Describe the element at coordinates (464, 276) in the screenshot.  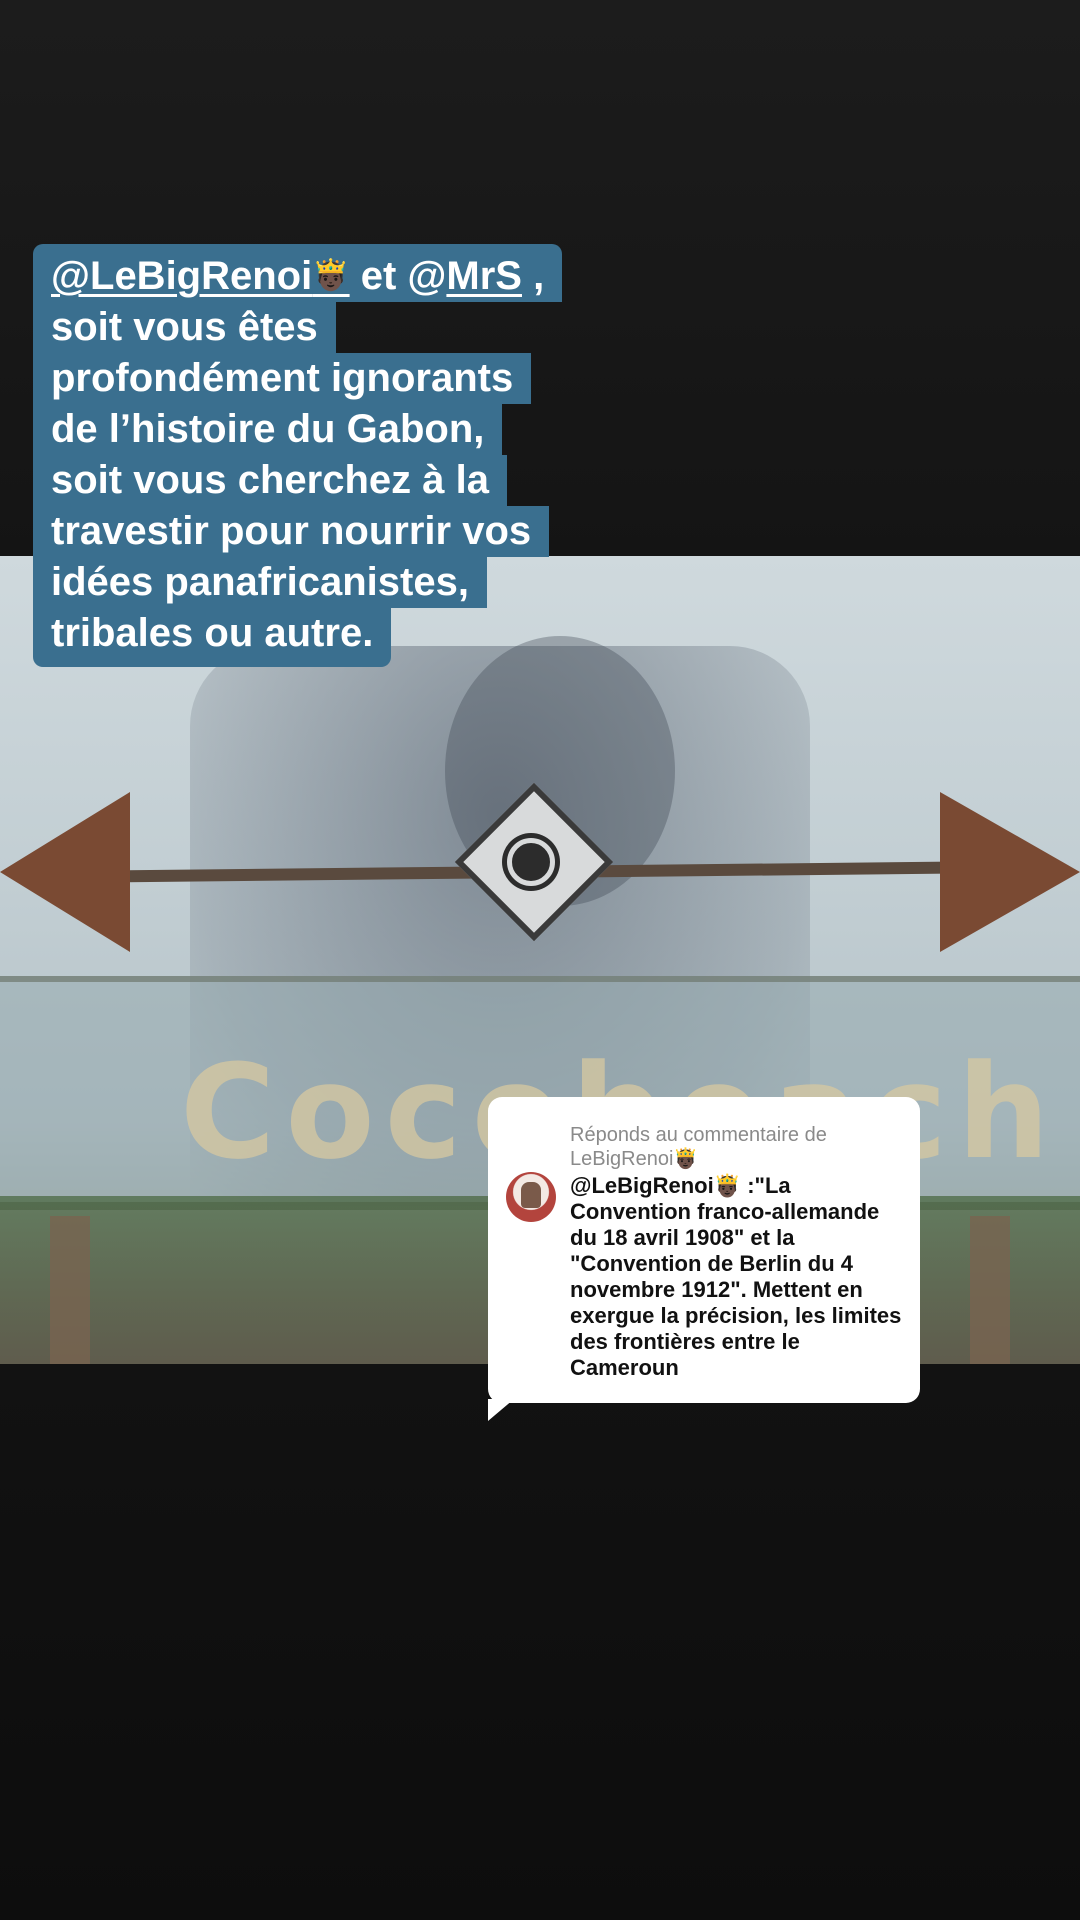
I see `mention-mrs: @MrS` at that location.